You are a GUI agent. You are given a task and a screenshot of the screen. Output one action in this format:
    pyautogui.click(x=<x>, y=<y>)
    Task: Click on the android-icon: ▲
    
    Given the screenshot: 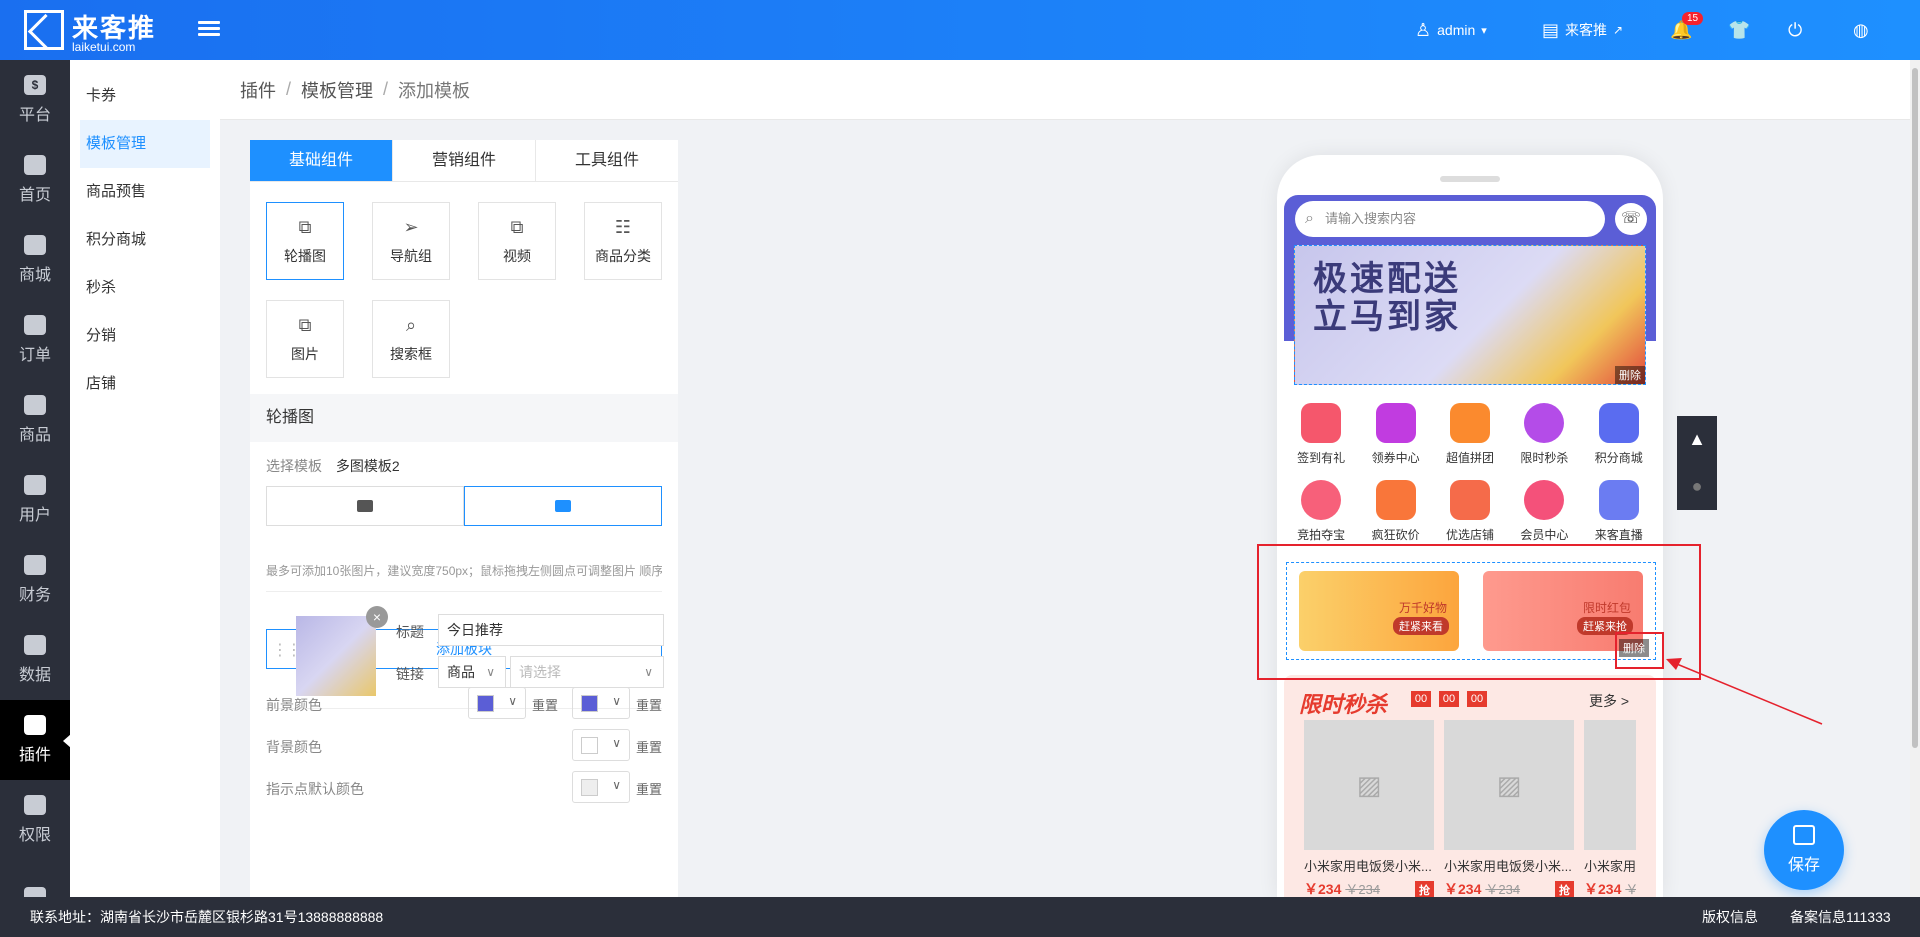 What is the action you would take?
    pyautogui.click(x=1697, y=439)
    